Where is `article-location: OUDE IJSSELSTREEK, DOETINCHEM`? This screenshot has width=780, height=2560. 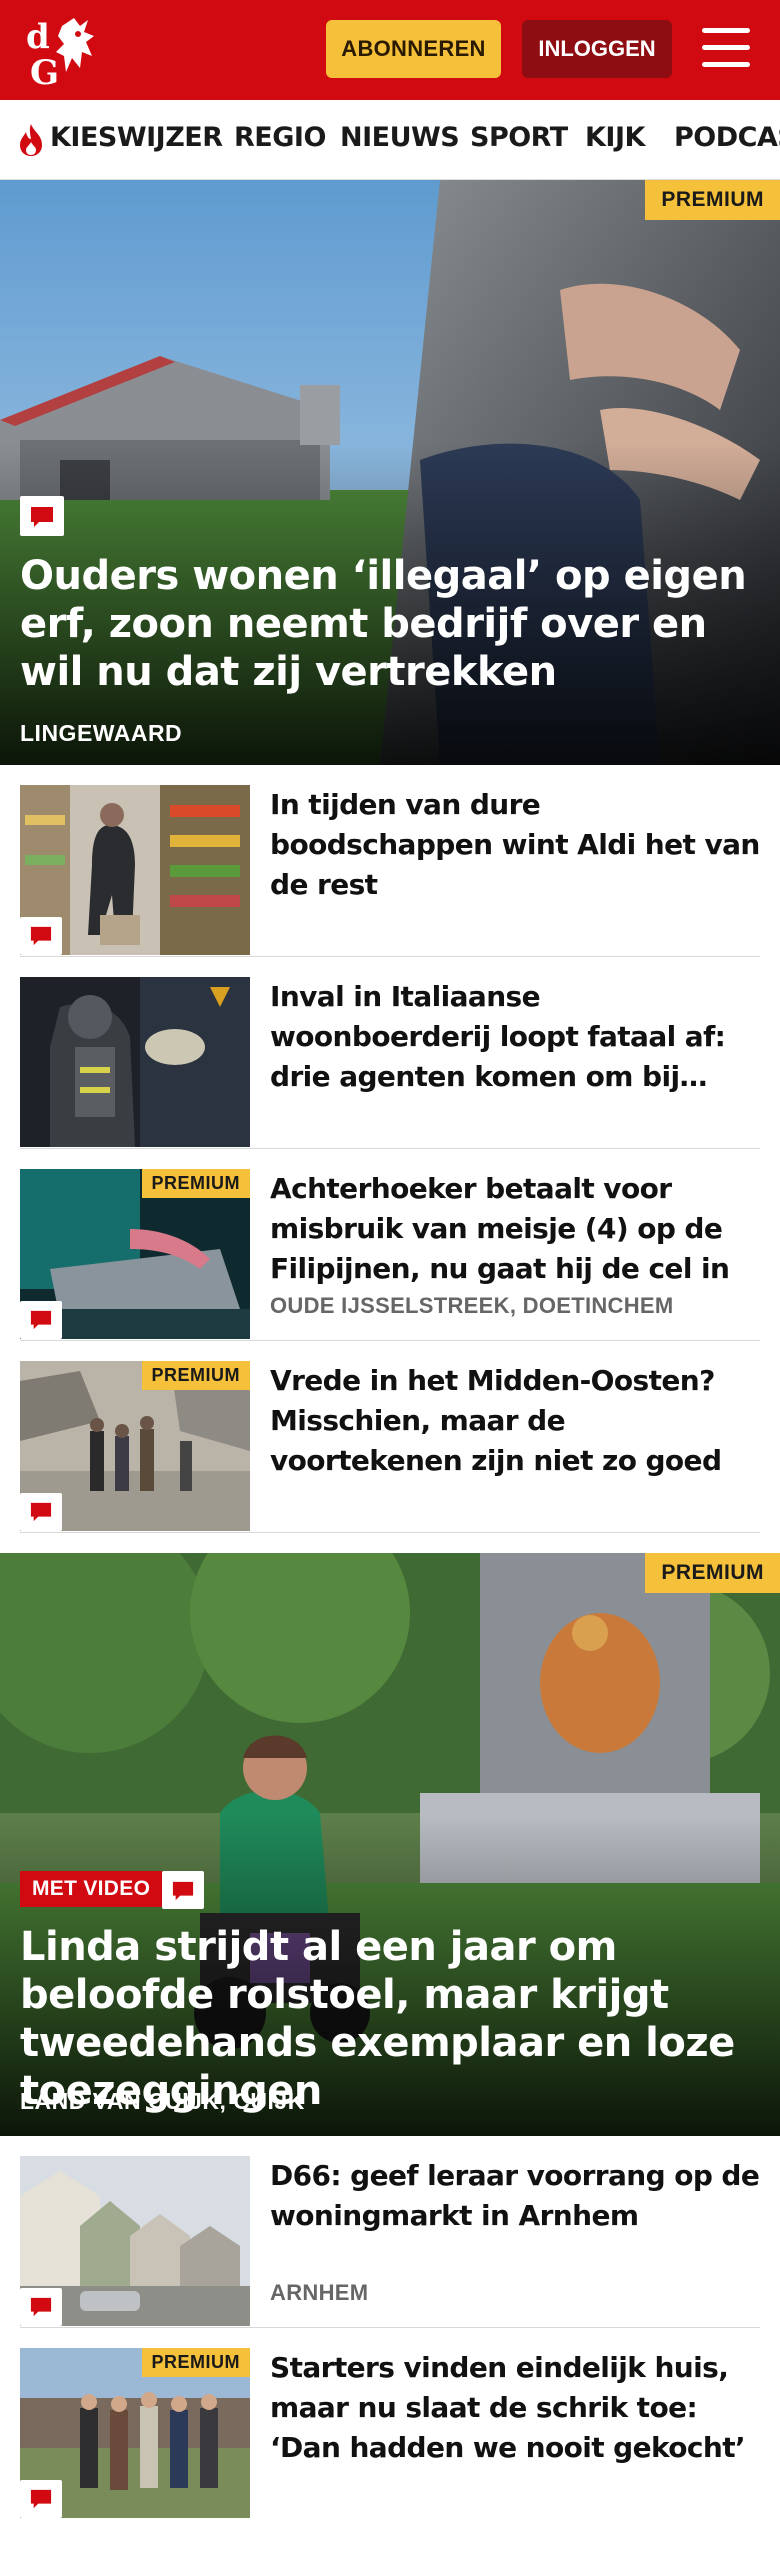
article-location: OUDE IJSSELSTREEK, DOETINCHEM is located at coordinates (472, 1305).